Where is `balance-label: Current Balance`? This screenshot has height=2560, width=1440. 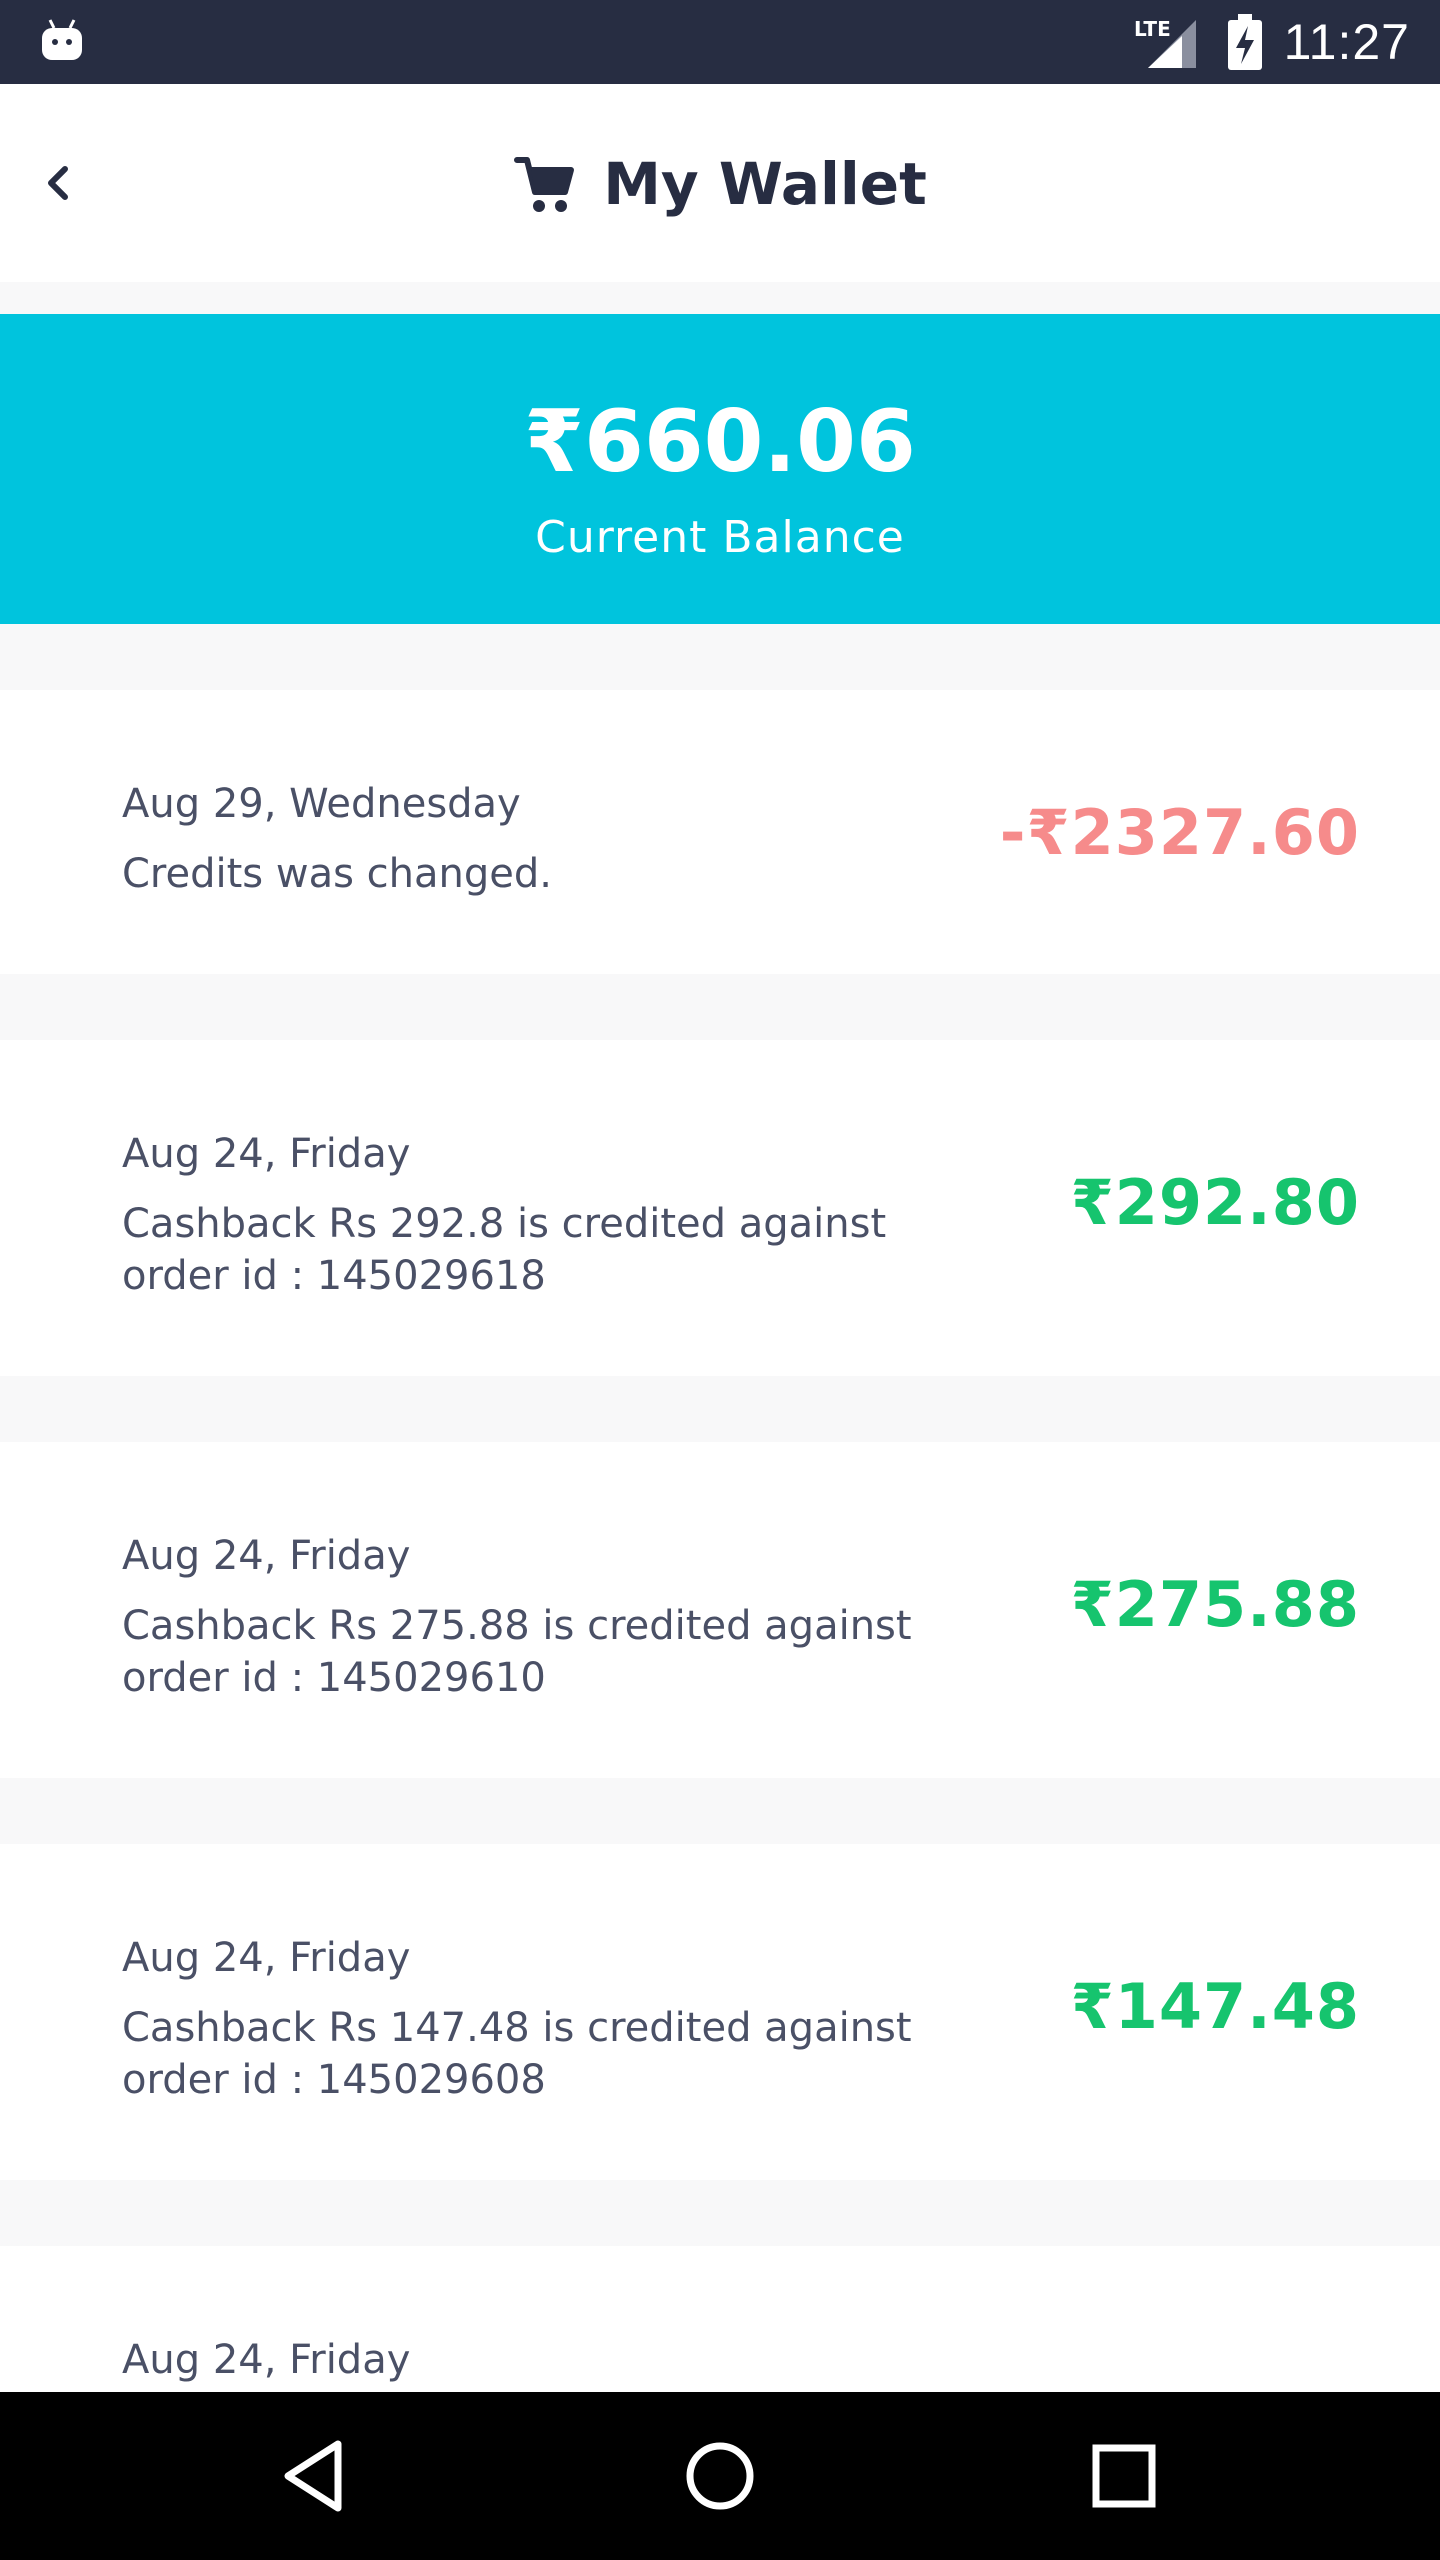 balance-label: Current Balance is located at coordinates (720, 537).